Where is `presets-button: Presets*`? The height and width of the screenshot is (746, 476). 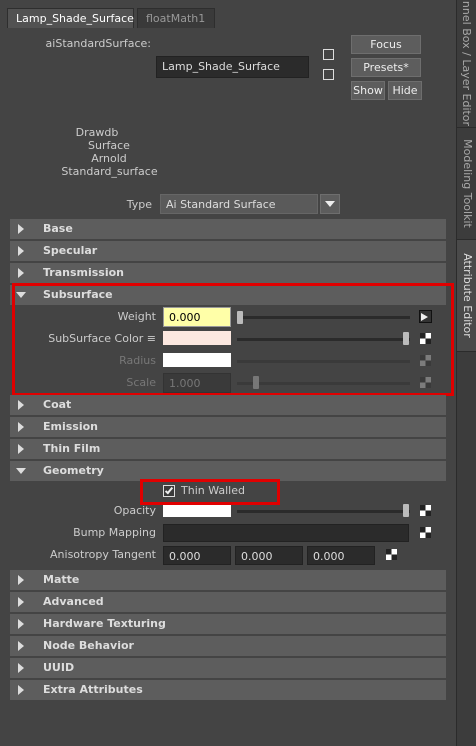
presets-button: Presets* is located at coordinates (386, 67).